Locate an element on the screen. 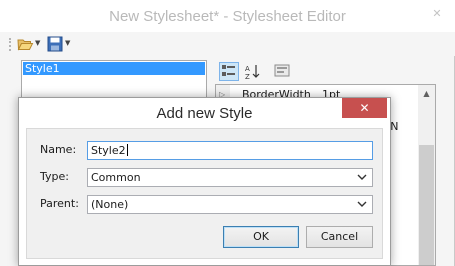 The height and width of the screenshot is (266, 455). dialog-titlebar: Add new Style ✕ is located at coordinates (204, 113).